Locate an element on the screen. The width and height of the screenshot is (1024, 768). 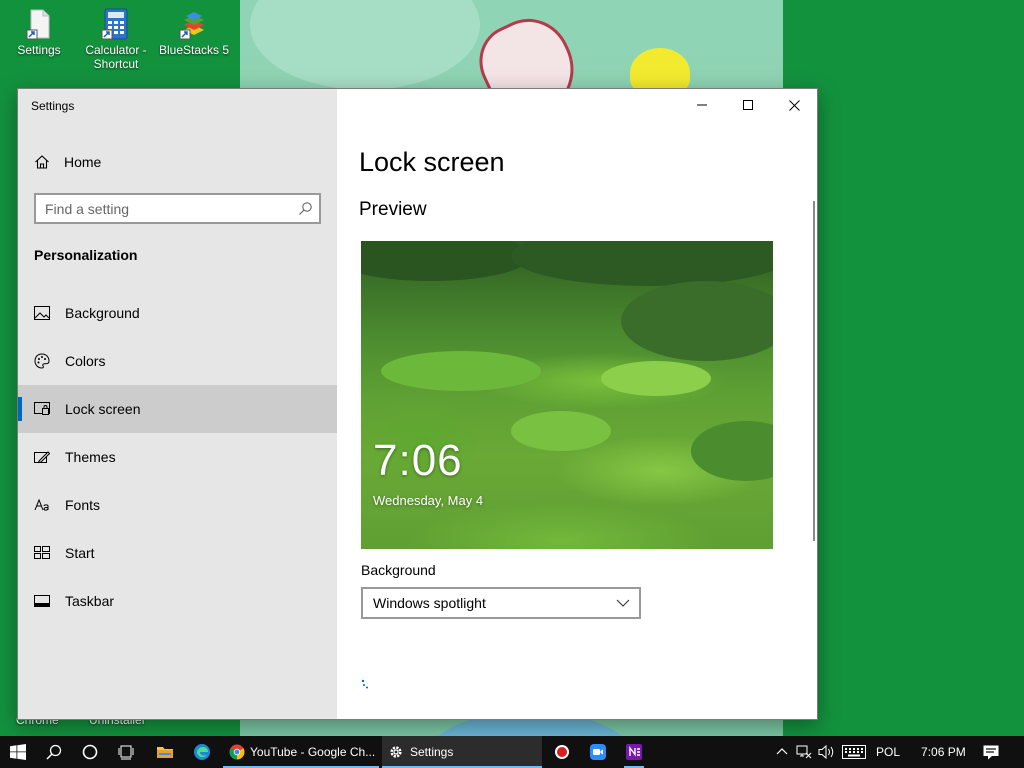
background-label: Background is located at coordinates (398, 570).